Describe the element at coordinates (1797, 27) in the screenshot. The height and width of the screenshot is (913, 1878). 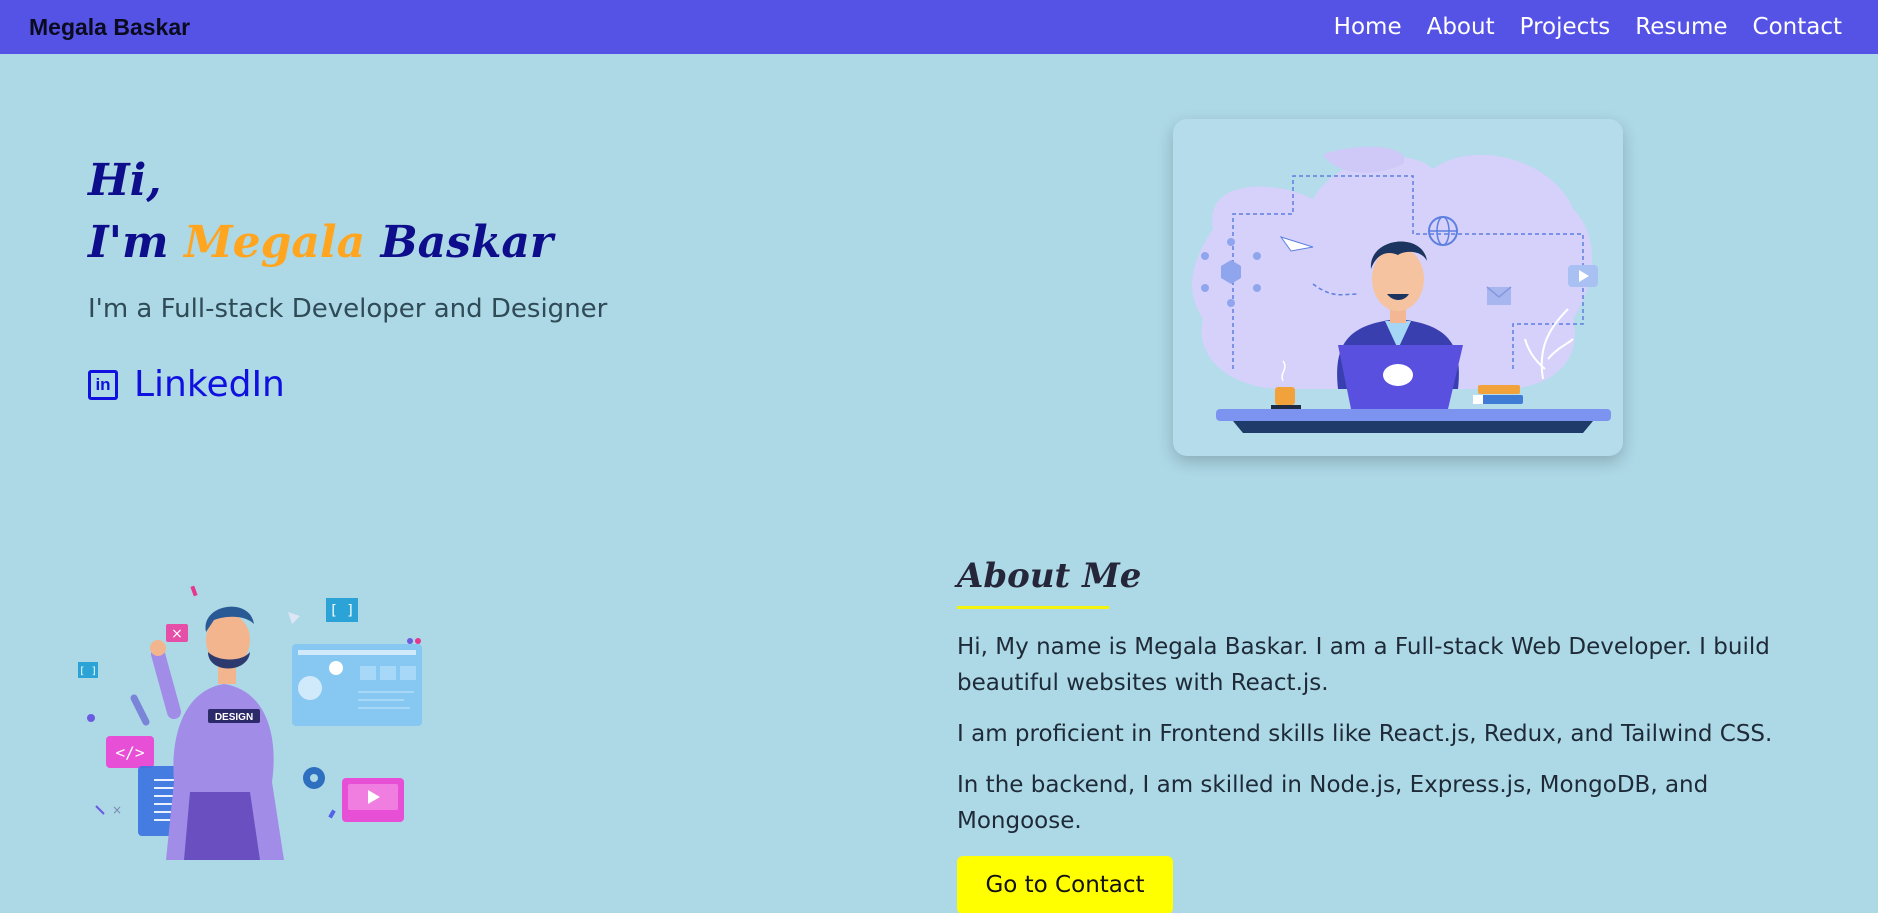
I see `nav-link-contact: Contact` at that location.